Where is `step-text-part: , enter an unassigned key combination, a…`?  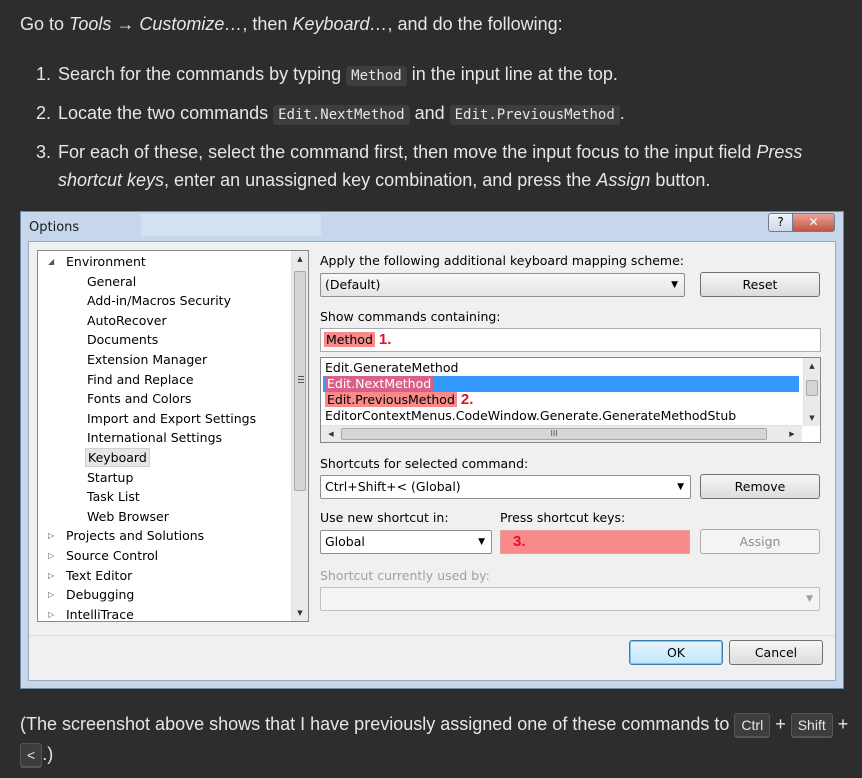
step-text-part: , enter an unassigned key combination, a… is located at coordinates (380, 180).